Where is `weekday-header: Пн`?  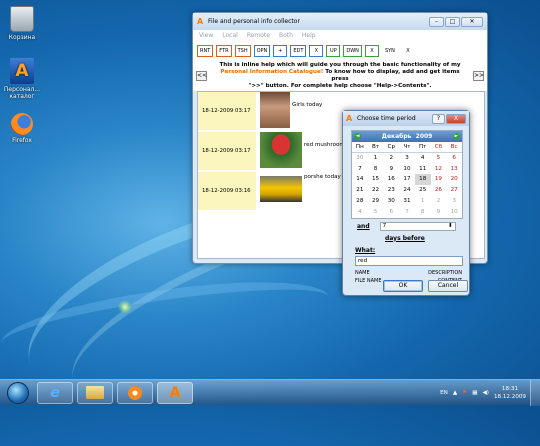 weekday-header: Пн is located at coordinates (360, 147).